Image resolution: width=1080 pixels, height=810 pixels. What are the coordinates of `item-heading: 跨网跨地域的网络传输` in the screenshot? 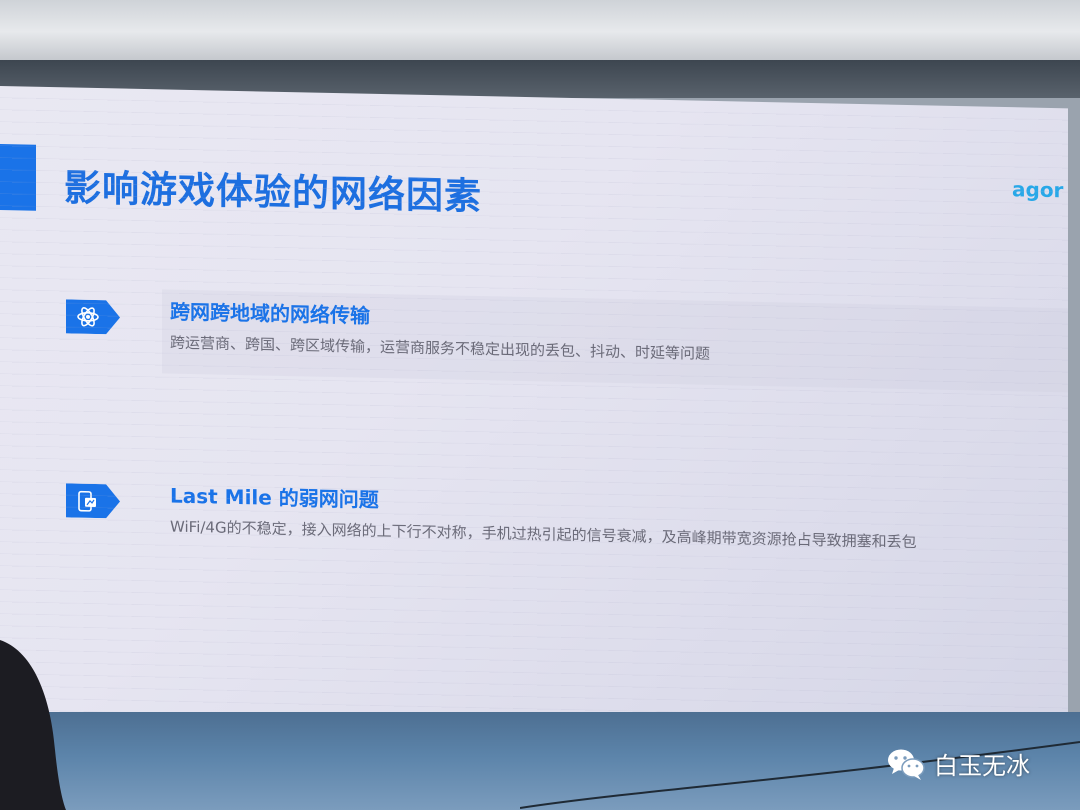 It's located at (270, 313).